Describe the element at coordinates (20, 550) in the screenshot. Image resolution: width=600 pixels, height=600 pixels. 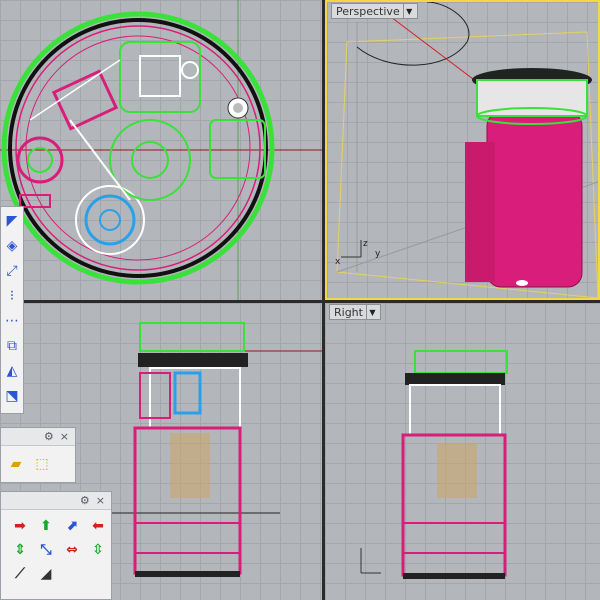
I see `move-updown-icon: ⇕` at that location.